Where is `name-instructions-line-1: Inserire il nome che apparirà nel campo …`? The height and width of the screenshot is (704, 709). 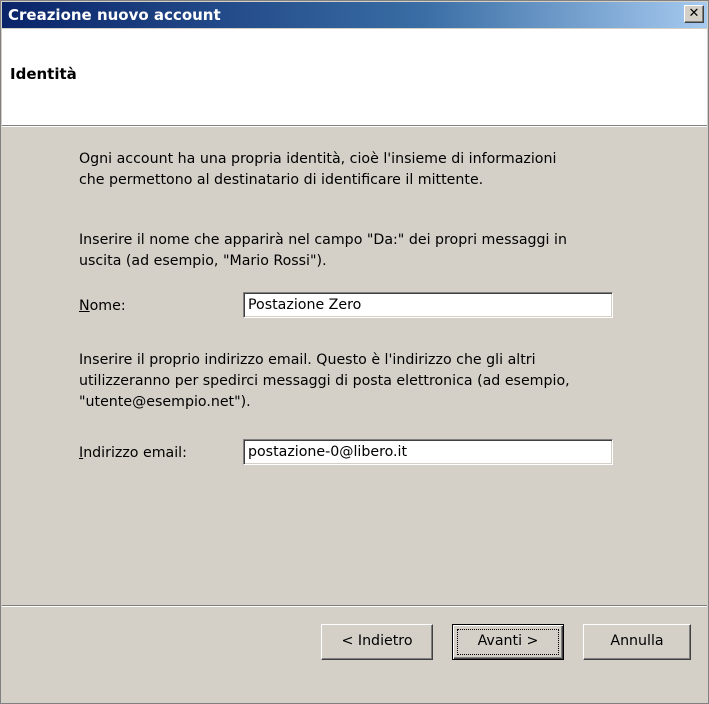 name-instructions-line-1: Inserire il nome che apparirà nel campo … is located at coordinates (323, 240).